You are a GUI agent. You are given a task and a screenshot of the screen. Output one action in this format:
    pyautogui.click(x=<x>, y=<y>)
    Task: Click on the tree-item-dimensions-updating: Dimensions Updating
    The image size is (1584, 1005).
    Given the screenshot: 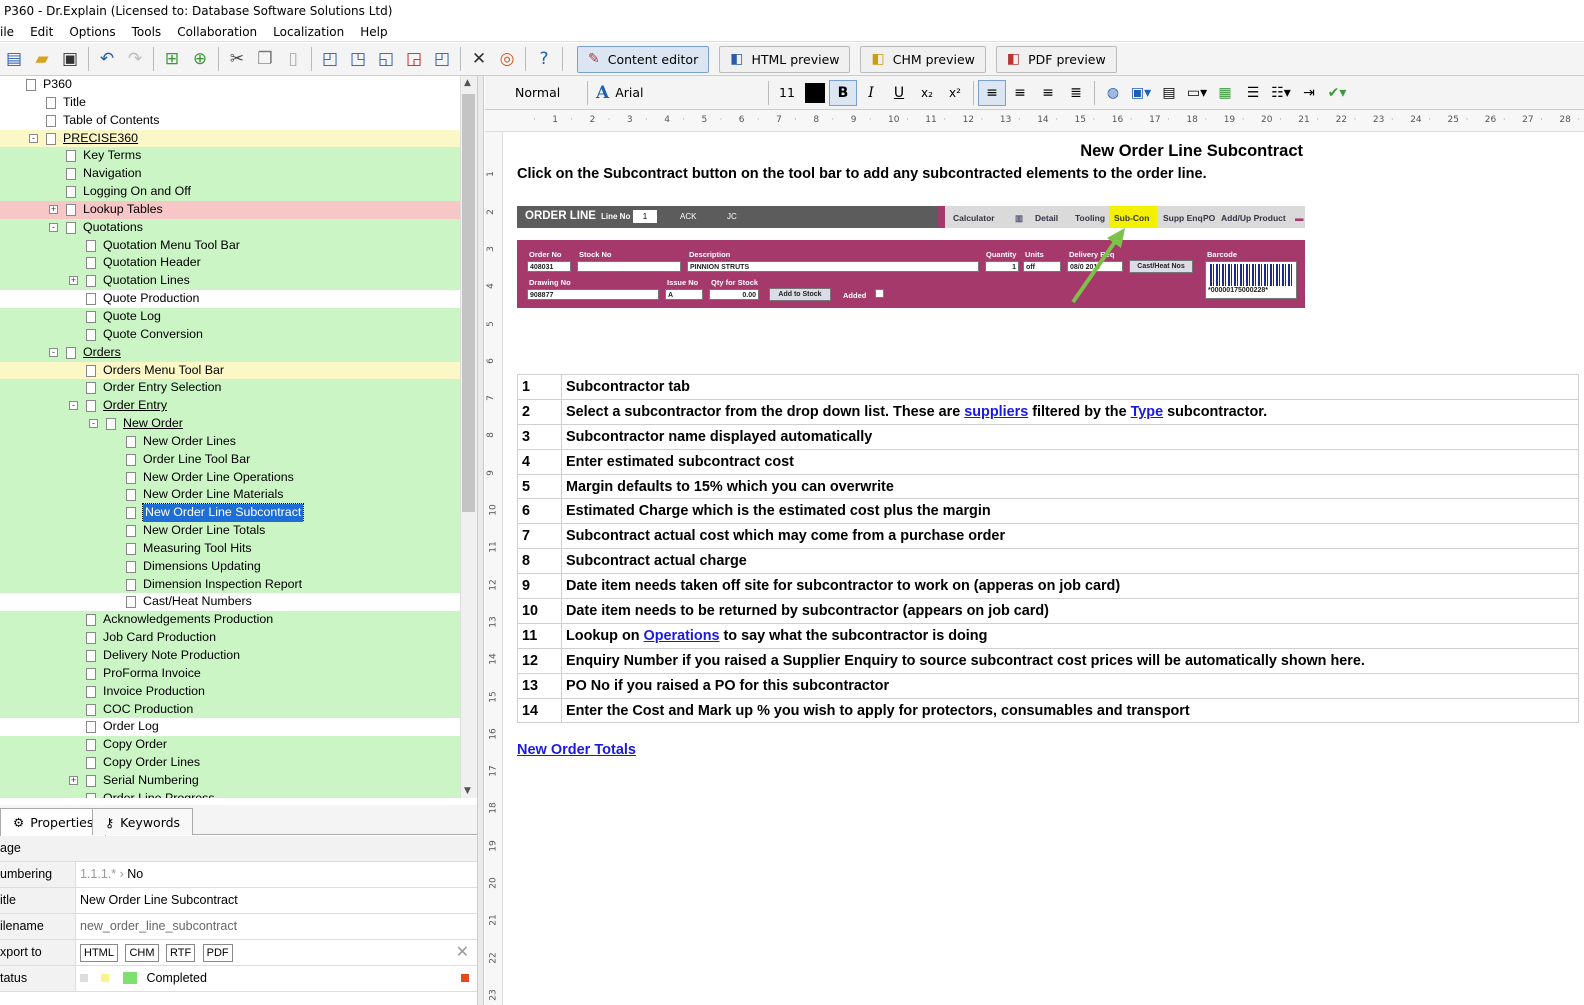 What is the action you would take?
    pyautogui.click(x=231, y=566)
    